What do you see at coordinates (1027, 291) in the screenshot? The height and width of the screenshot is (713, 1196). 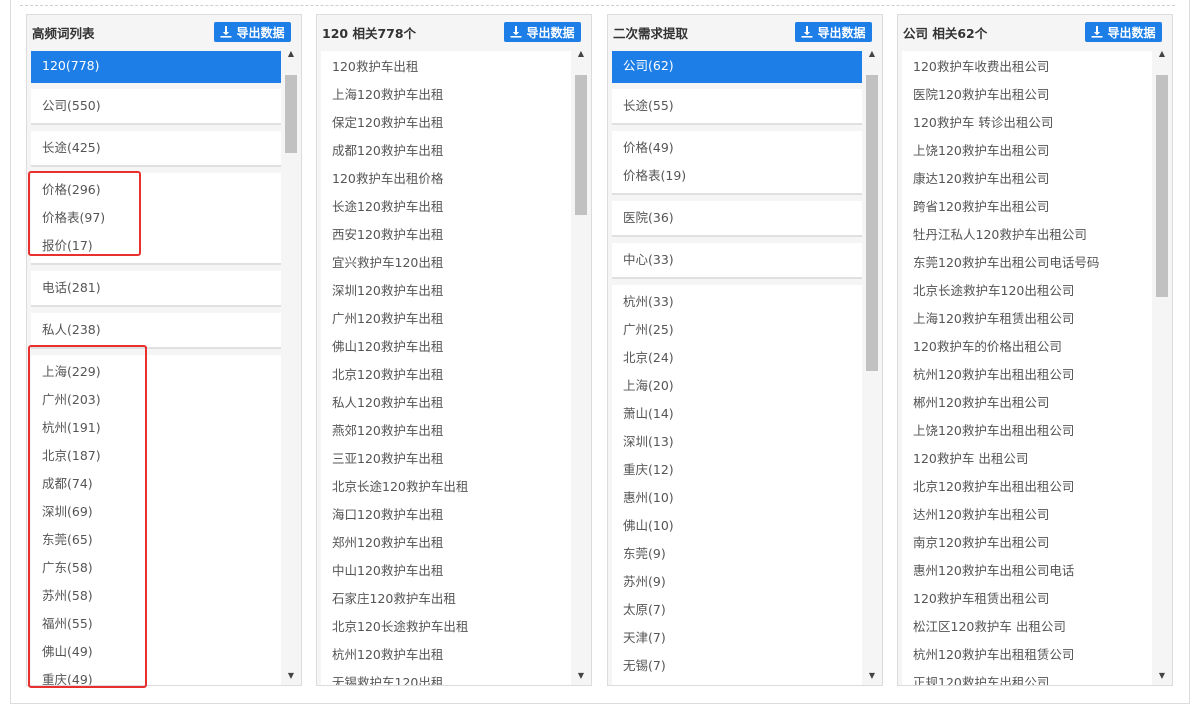 I see `result-item: 北京长途救护车120出租公司` at bounding box center [1027, 291].